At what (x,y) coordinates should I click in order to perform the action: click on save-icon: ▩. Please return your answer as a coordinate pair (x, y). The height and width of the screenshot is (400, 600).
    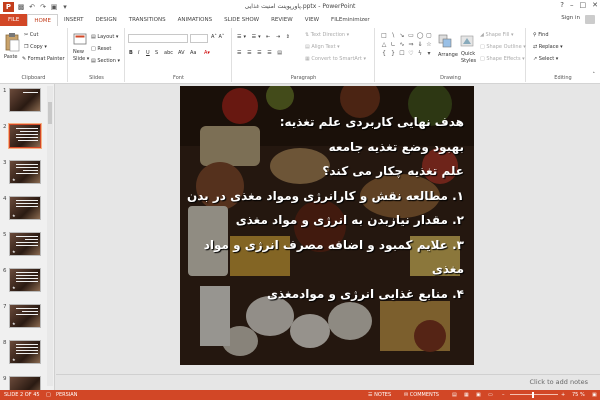
    Looking at the image, I should click on (21, 7).